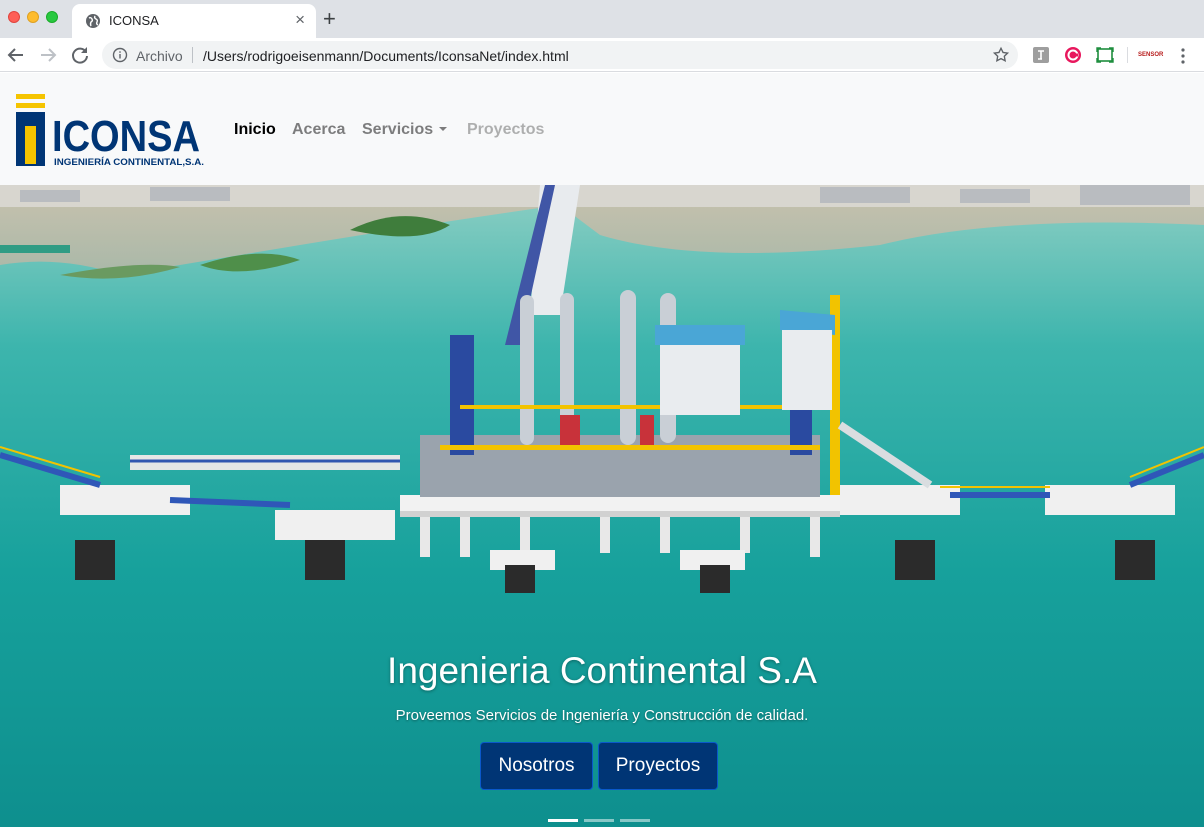 This screenshot has height=827, width=1204. Describe the element at coordinates (52, 17) in the screenshot. I see `maximize-window-button` at that location.